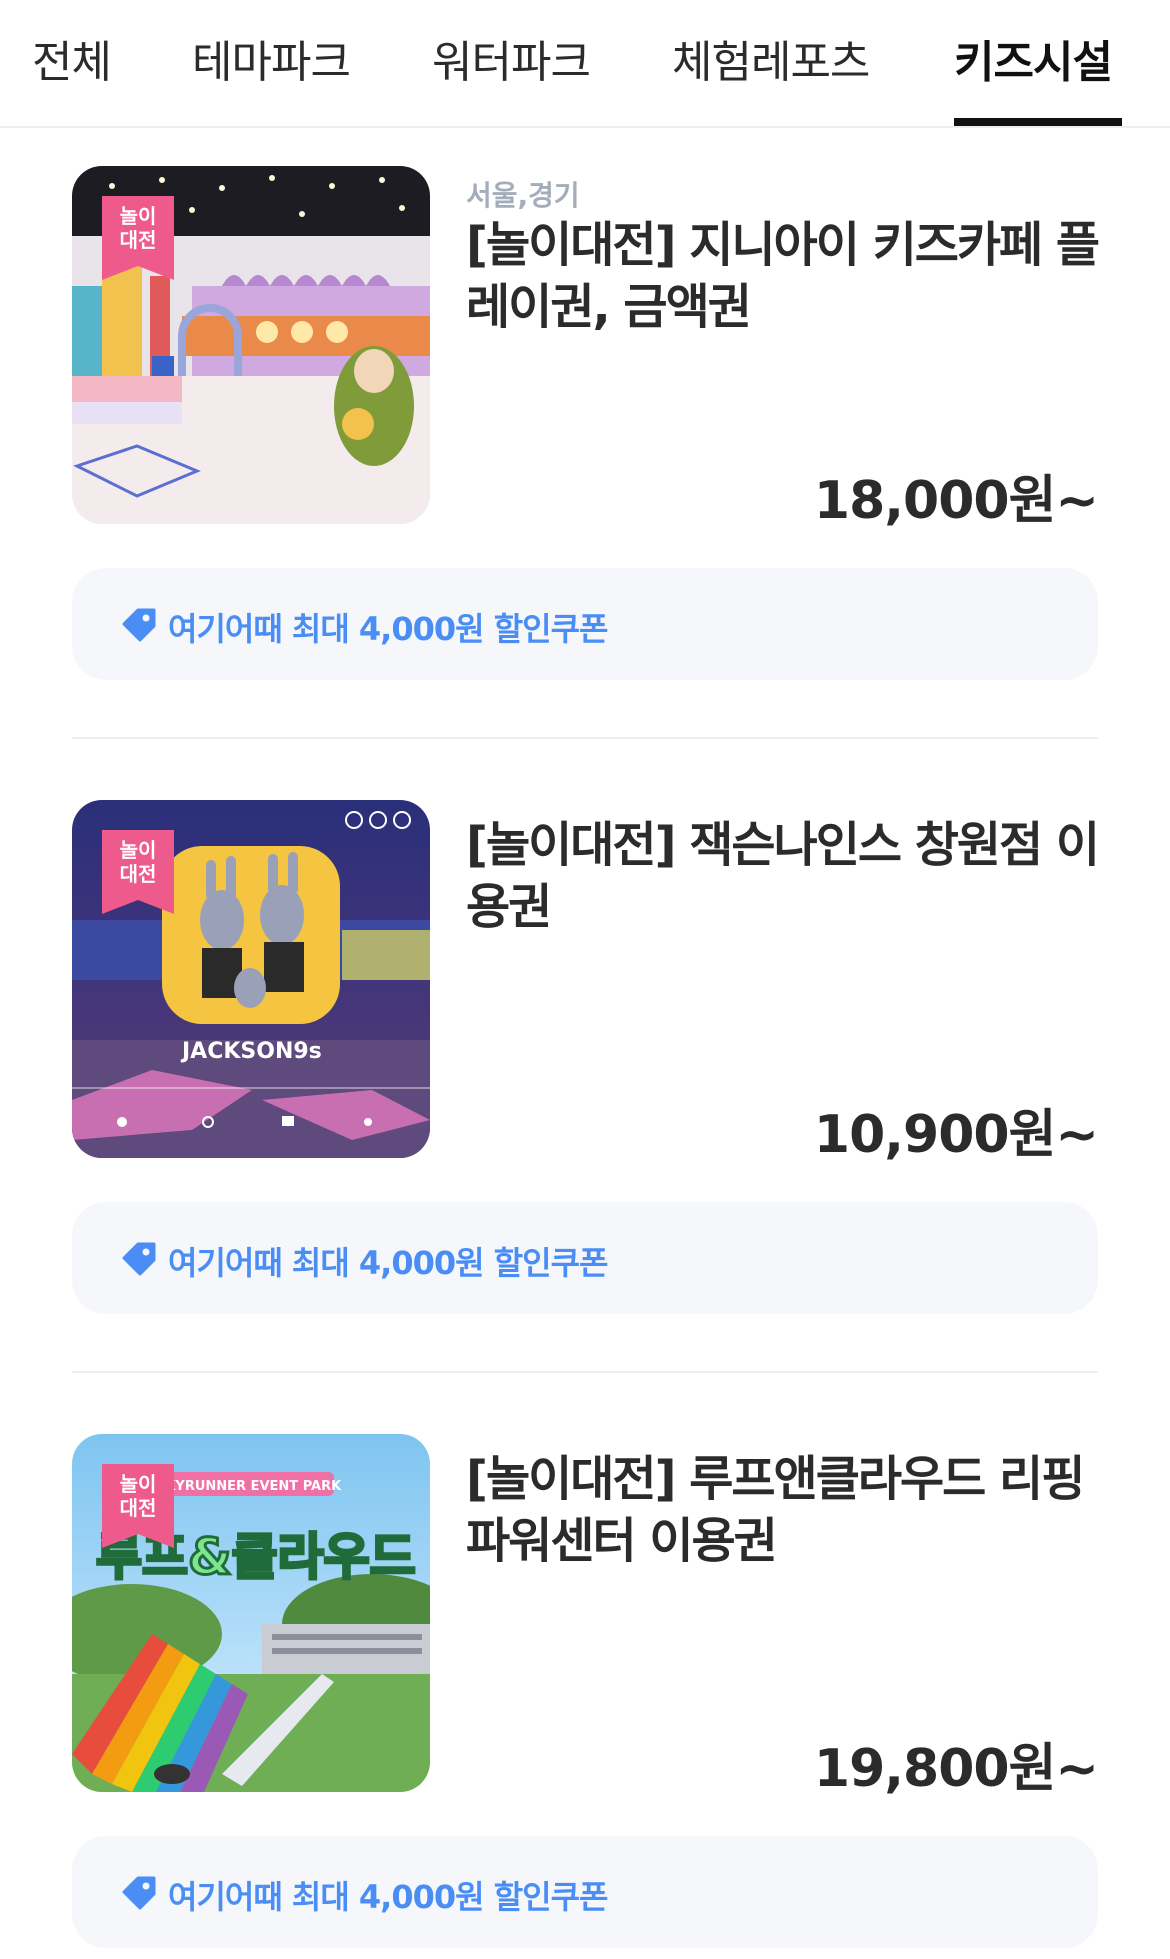 The width and height of the screenshot is (1170, 1959). What do you see at coordinates (271, 77) in the screenshot?
I see `tab-theme-park: 테마파크` at bounding box center [271, 77].